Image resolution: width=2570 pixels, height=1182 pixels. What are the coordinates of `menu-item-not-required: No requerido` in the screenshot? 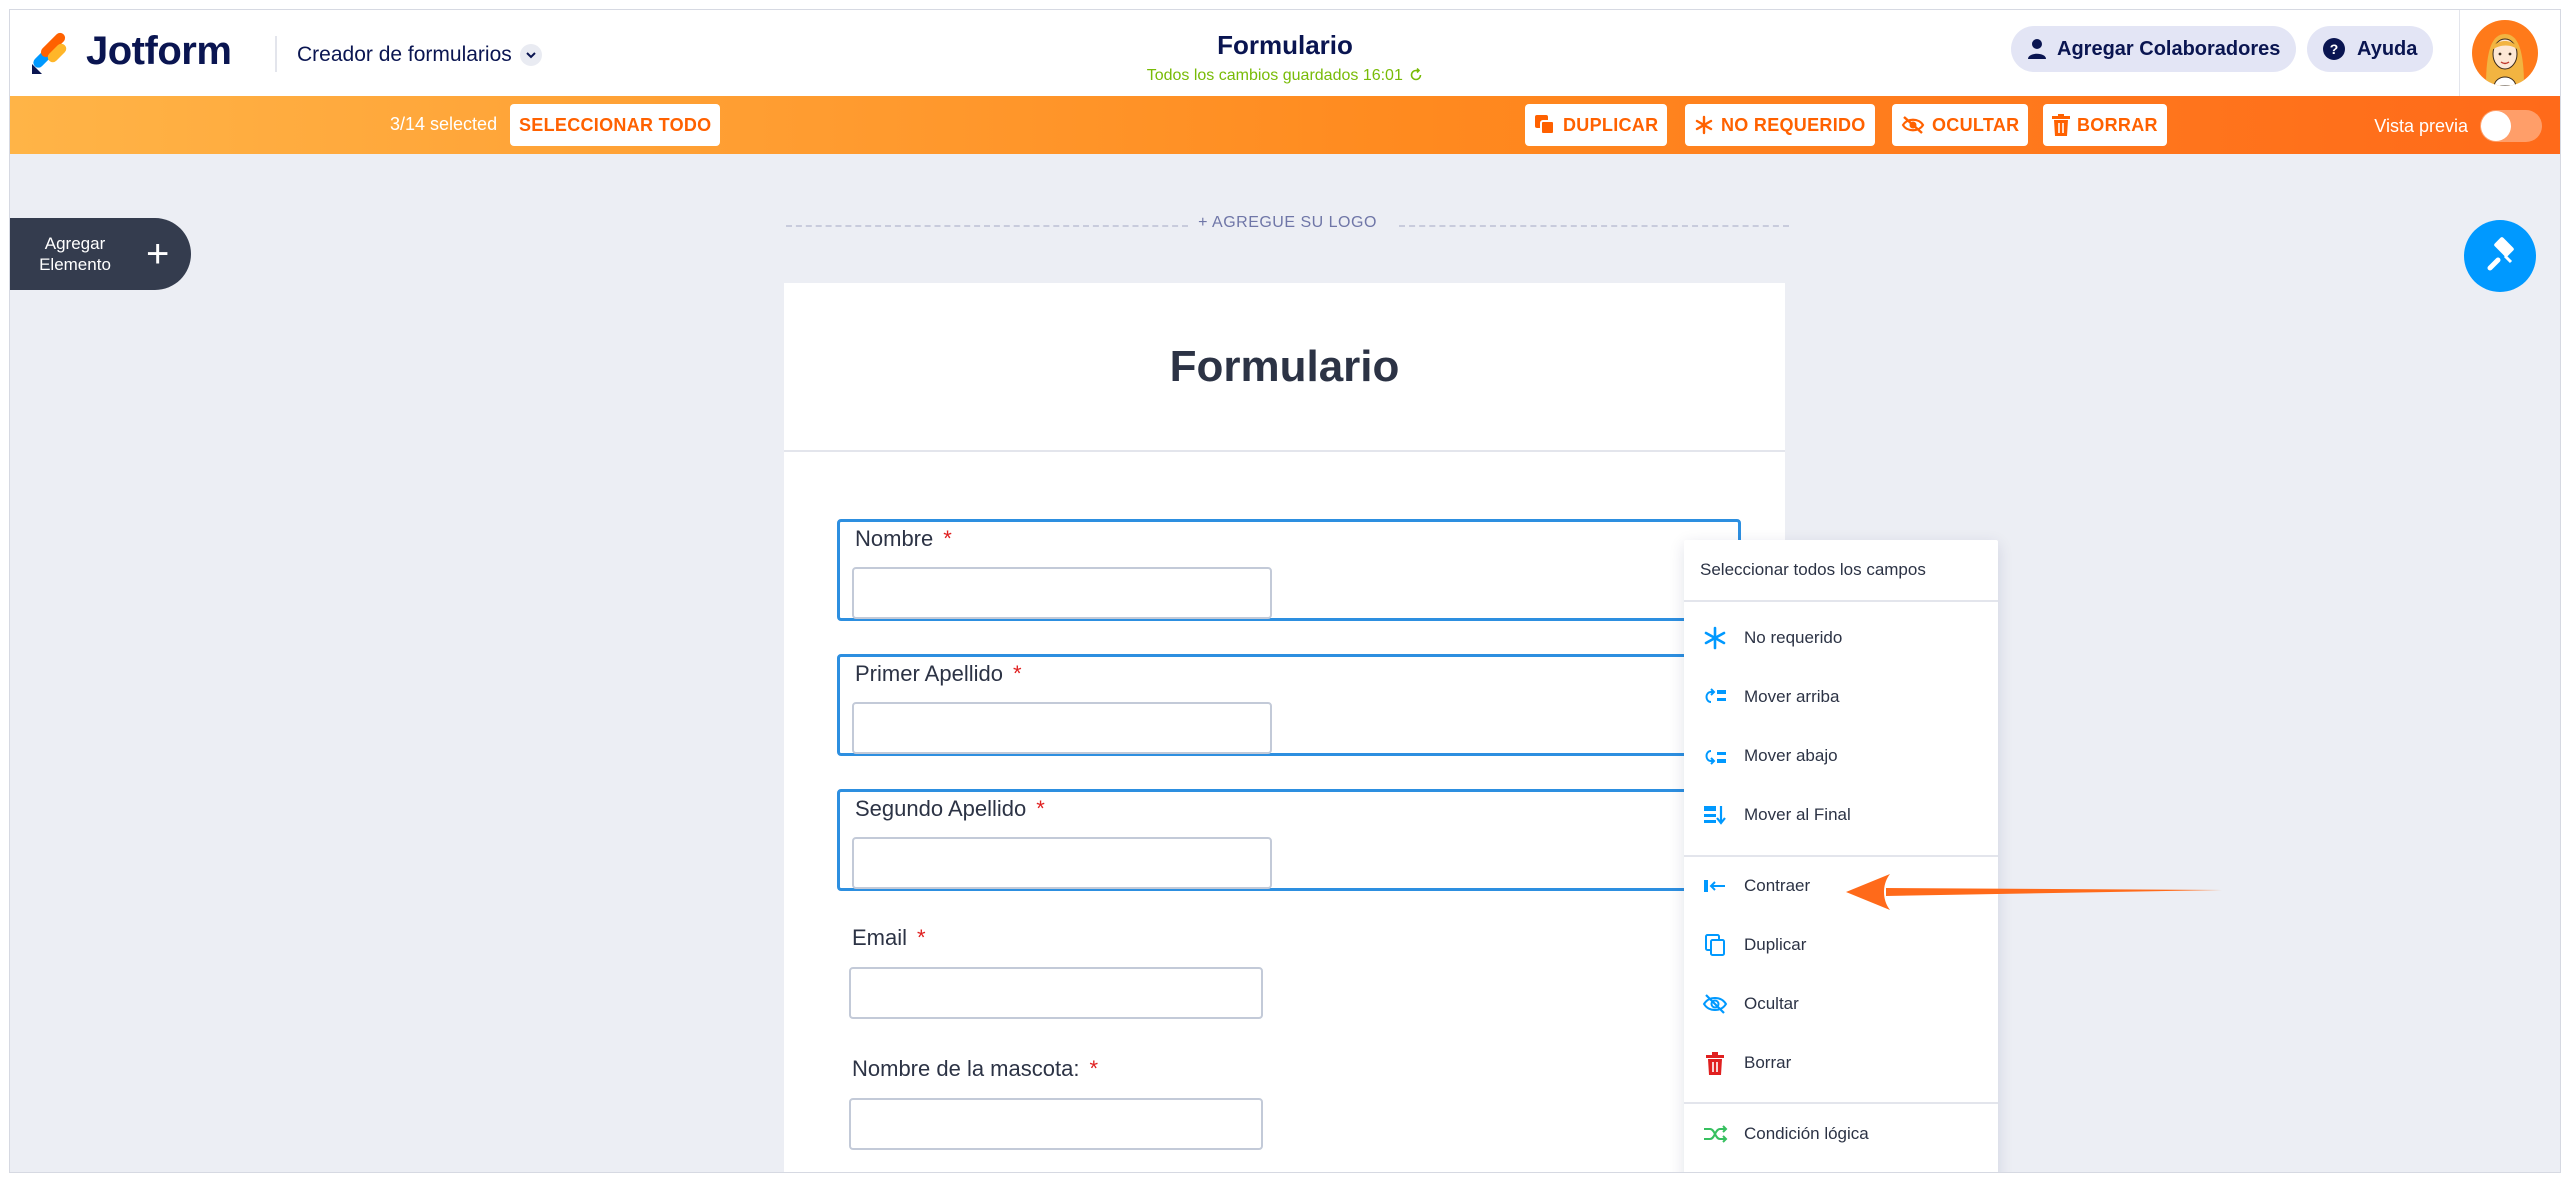 It's located at (1841, 638).